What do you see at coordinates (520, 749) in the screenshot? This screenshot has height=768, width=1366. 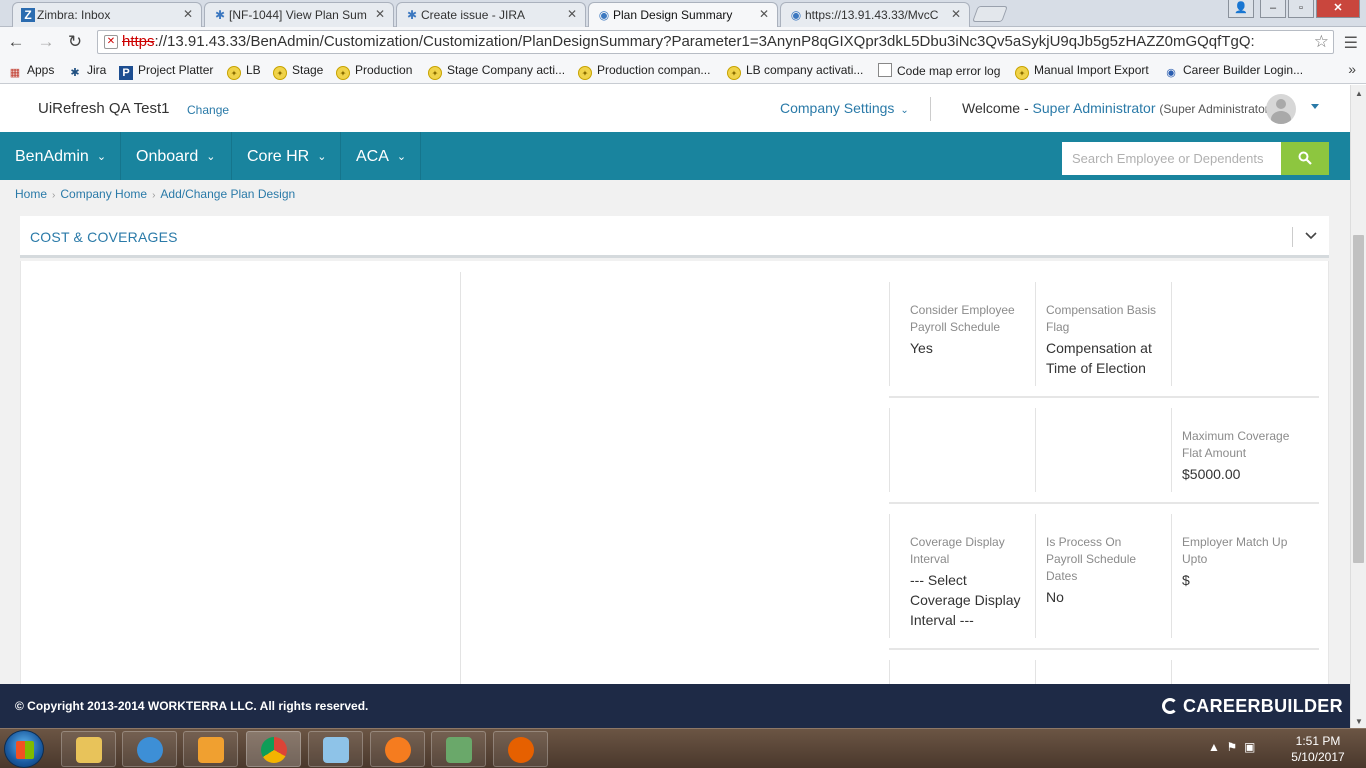 I see `taskbar-firefox` at bounding box center [520, 749].